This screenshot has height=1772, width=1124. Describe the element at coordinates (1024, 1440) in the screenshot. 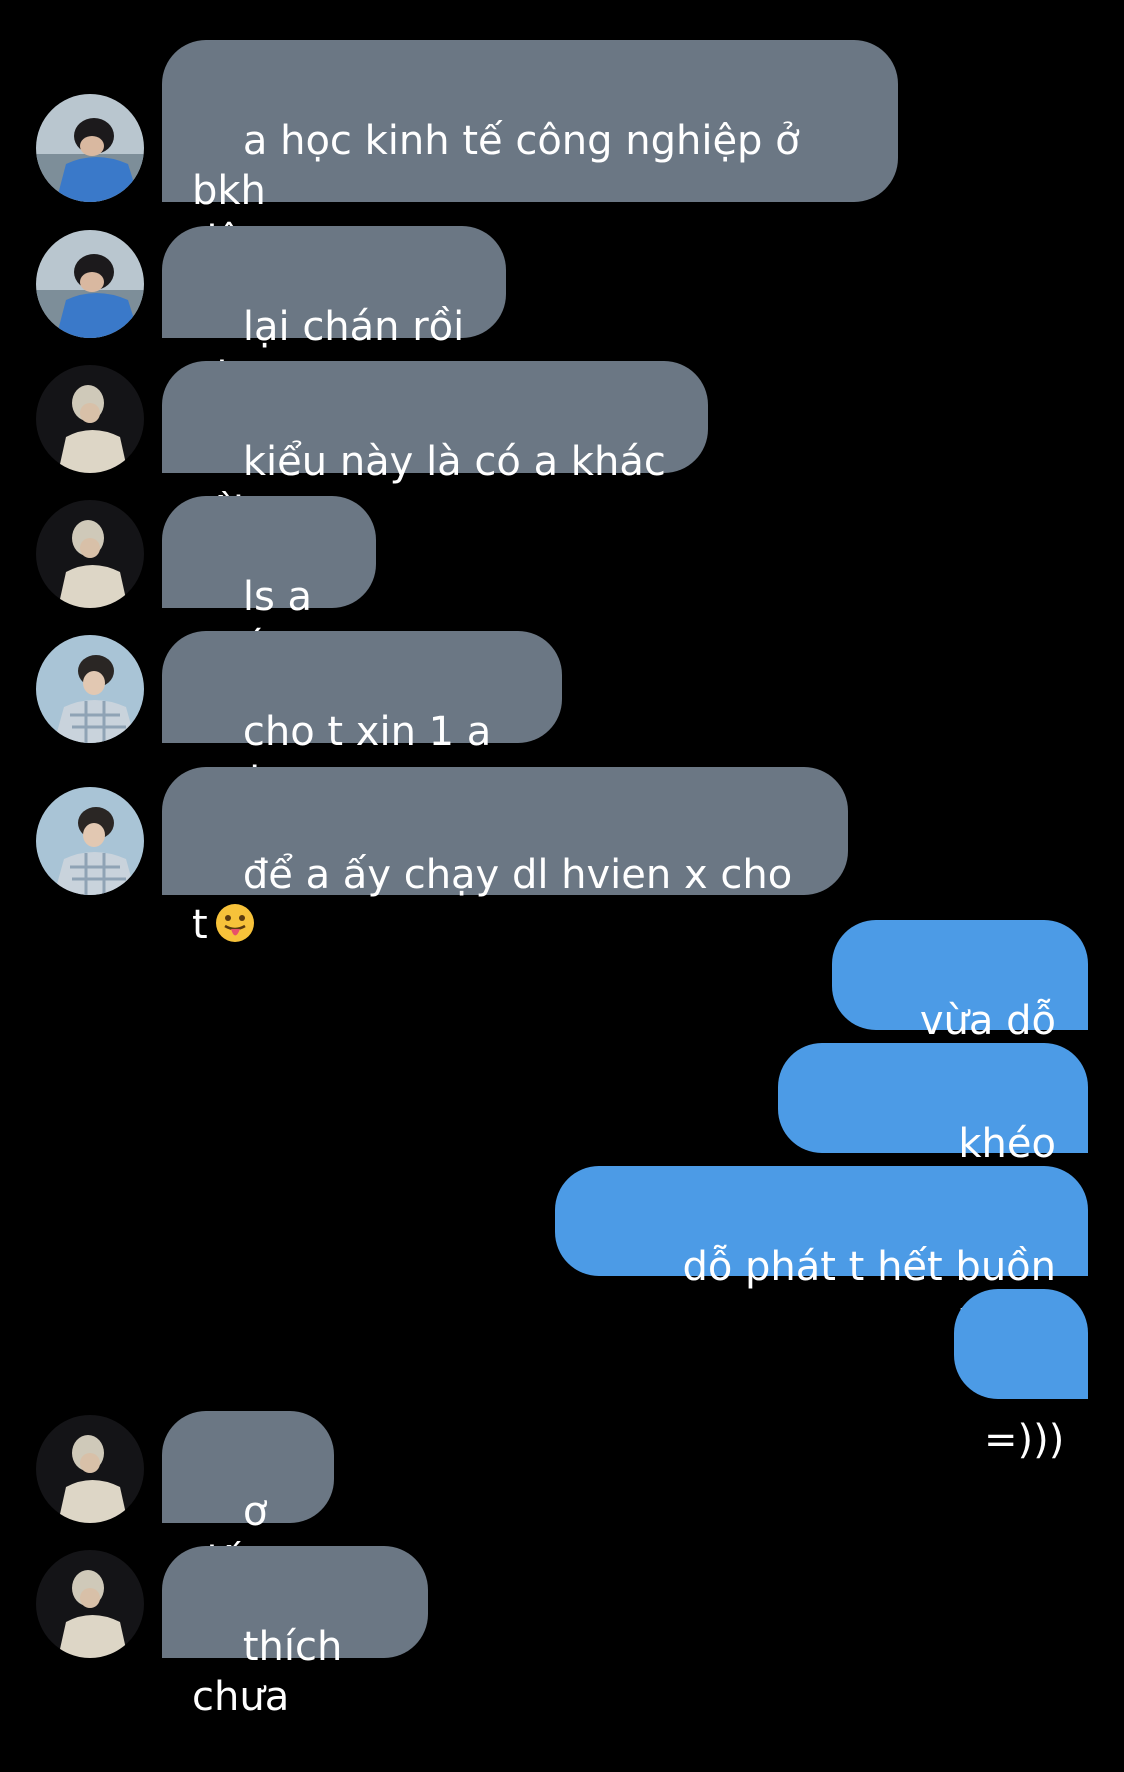

I see `message-text: =)))` at that location.